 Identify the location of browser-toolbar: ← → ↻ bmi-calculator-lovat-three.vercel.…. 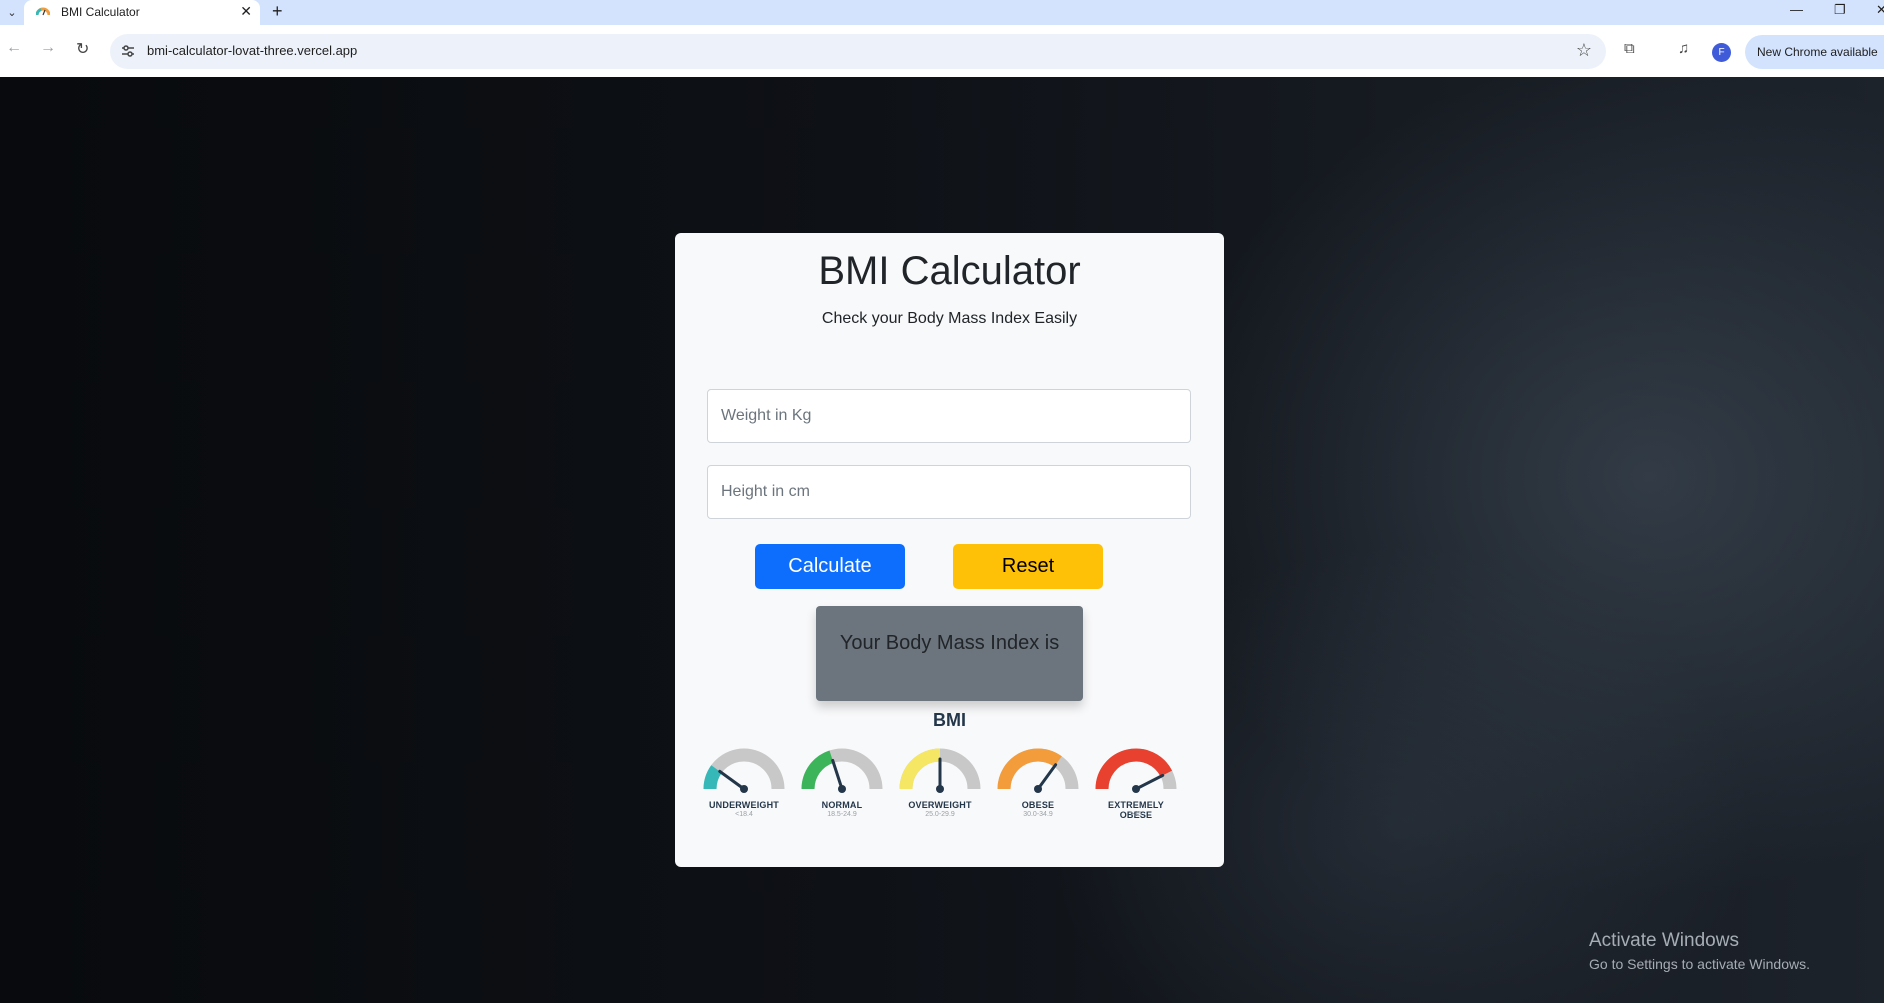
(942, 51).